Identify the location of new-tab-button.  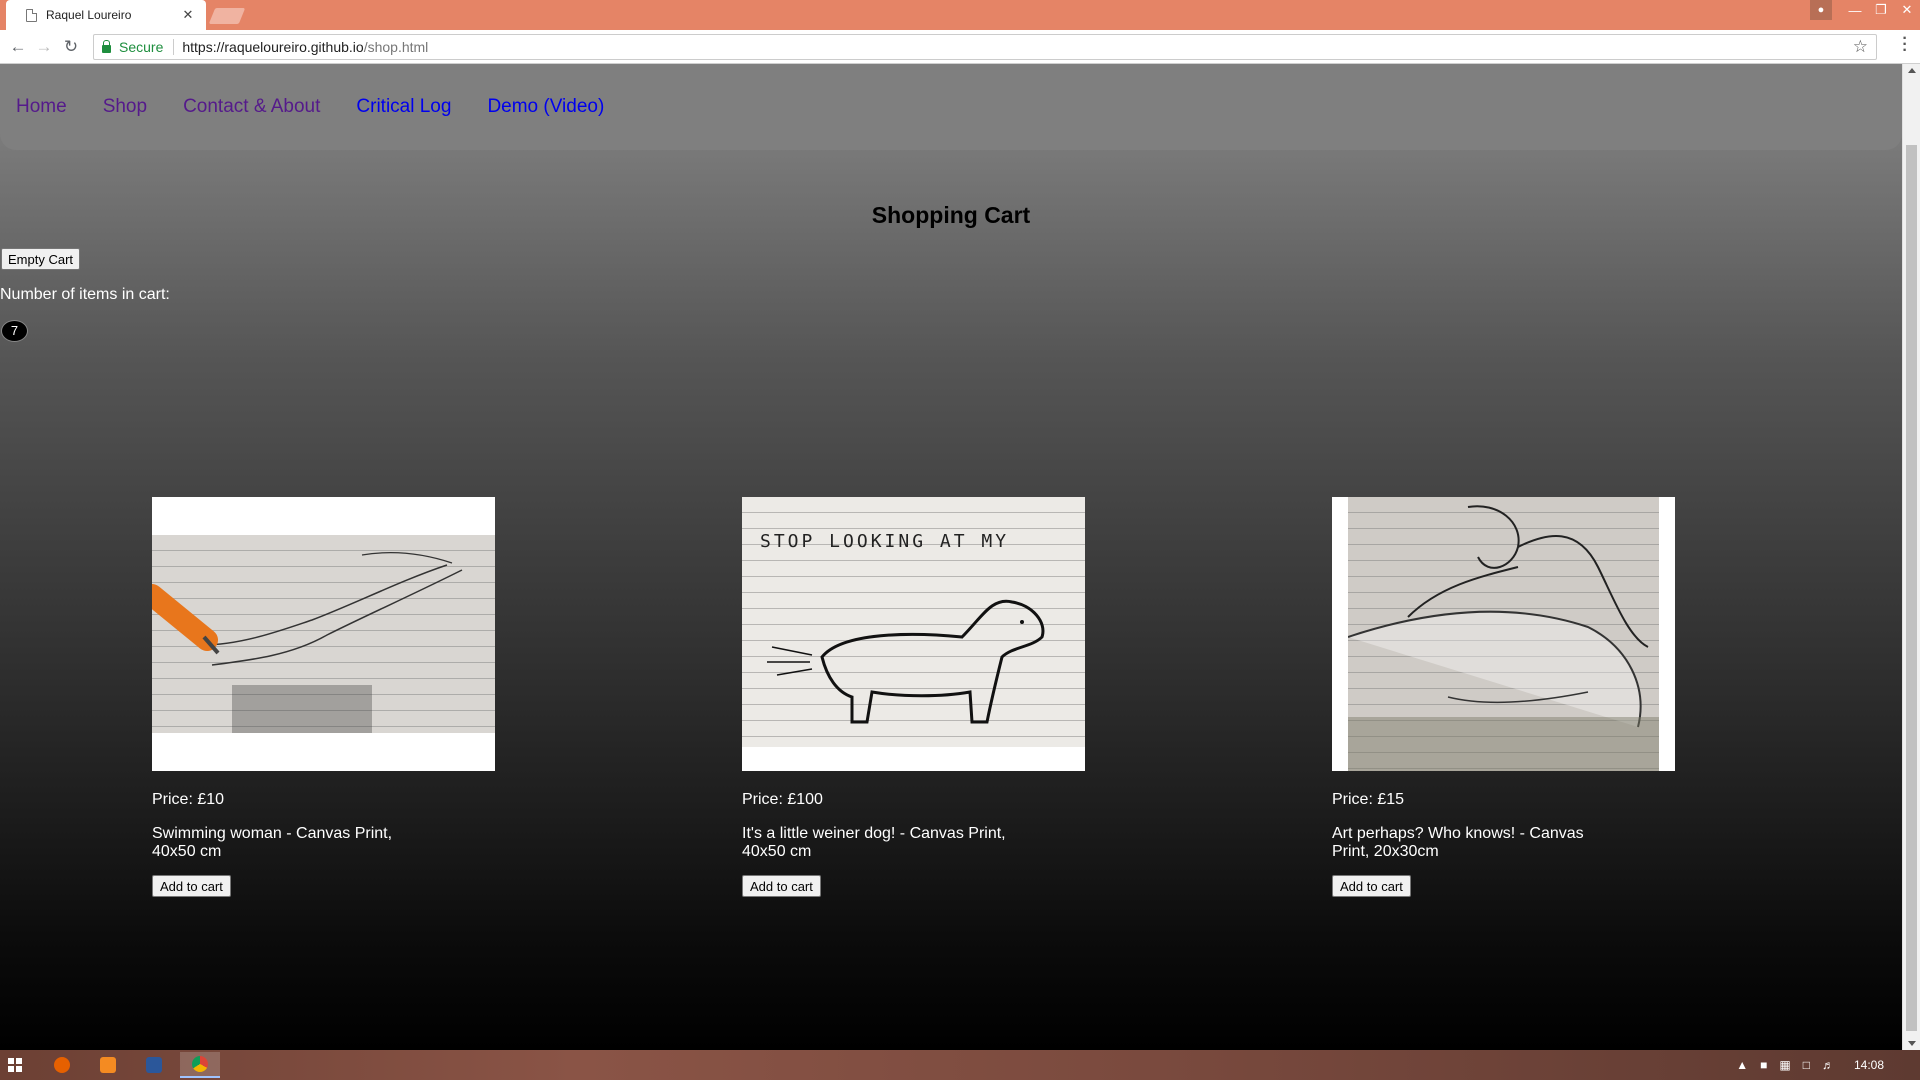
(227, 16).